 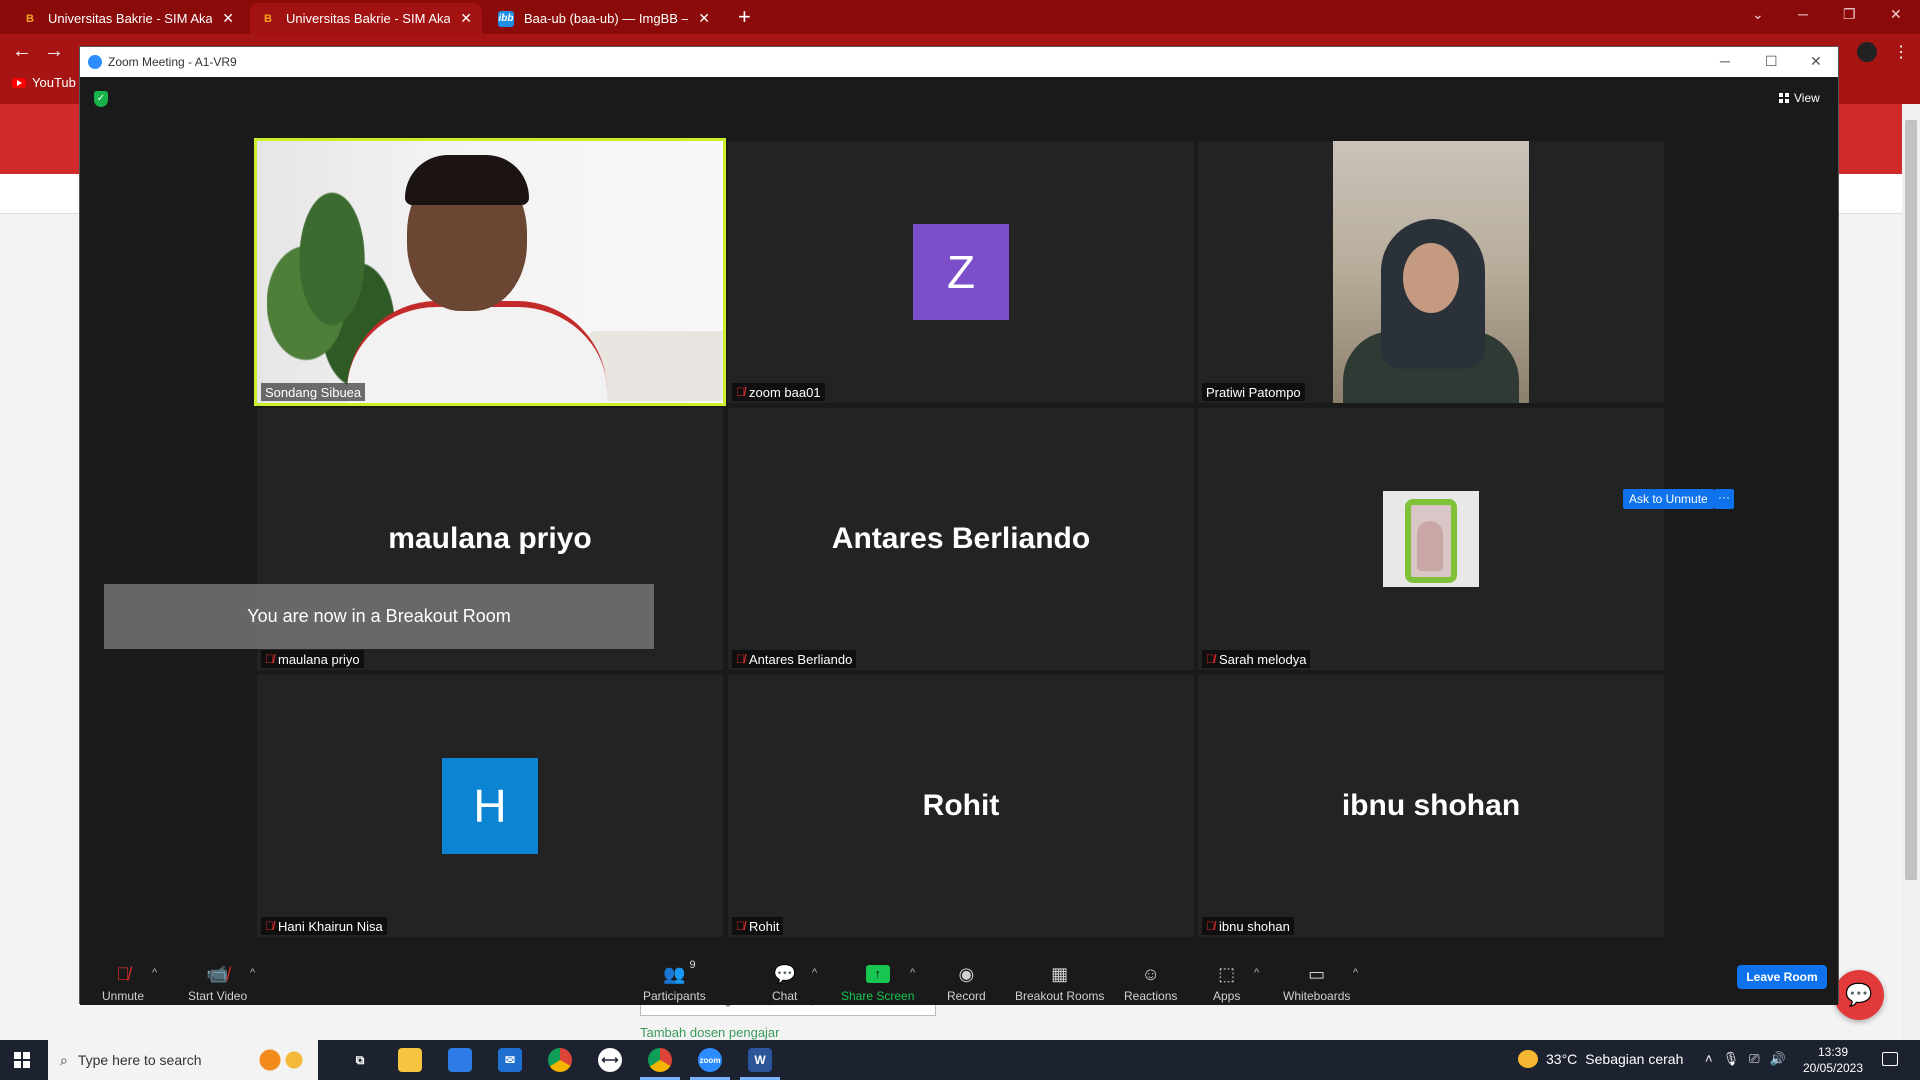 I want to click on scrollbar-thumb, so click(x=1911, y=500).